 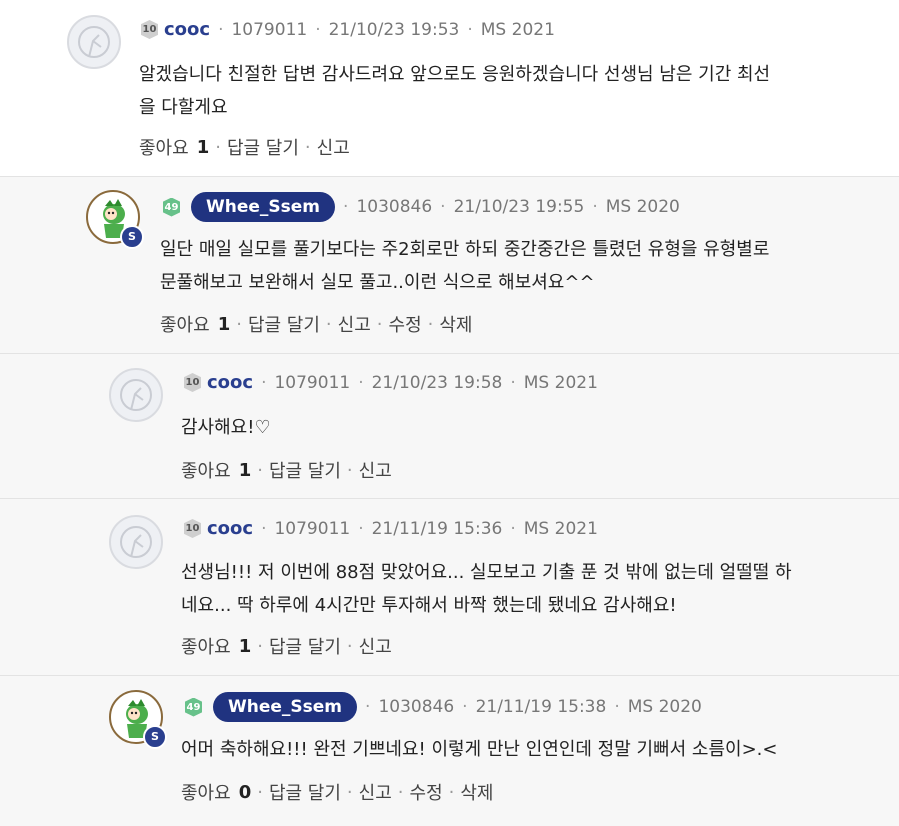 What do you see at coordinates (541, 707) in the screenshot?
I see `timestamp: 21/11/19 15:38` at bounding box center [541, 707].